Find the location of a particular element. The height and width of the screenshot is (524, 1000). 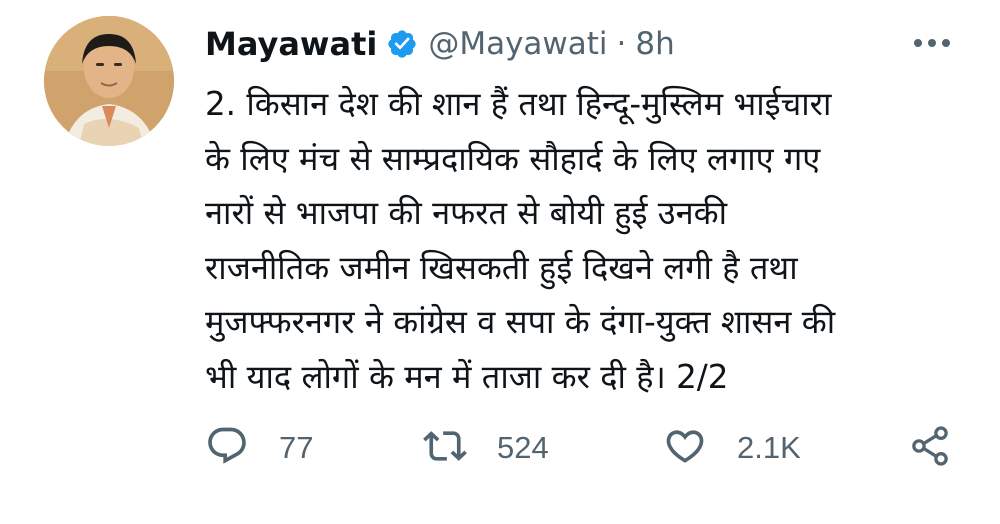

tweet-header: Mayawati @Mayawati · 8h is located at coordinates (440, 44).